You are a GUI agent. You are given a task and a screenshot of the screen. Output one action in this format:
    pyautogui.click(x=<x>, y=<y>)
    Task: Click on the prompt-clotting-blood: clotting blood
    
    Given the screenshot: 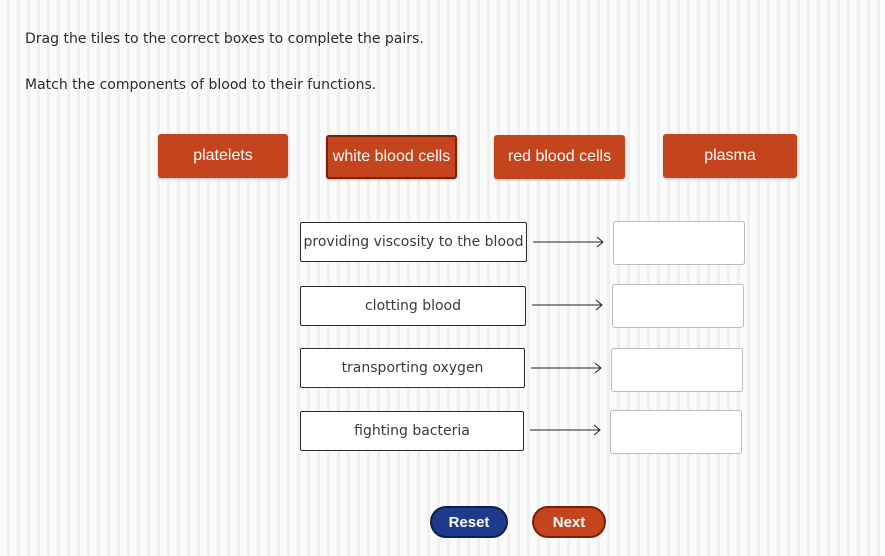 What is the action you would take?
    pyautogui.click(x=413, y=306)
    